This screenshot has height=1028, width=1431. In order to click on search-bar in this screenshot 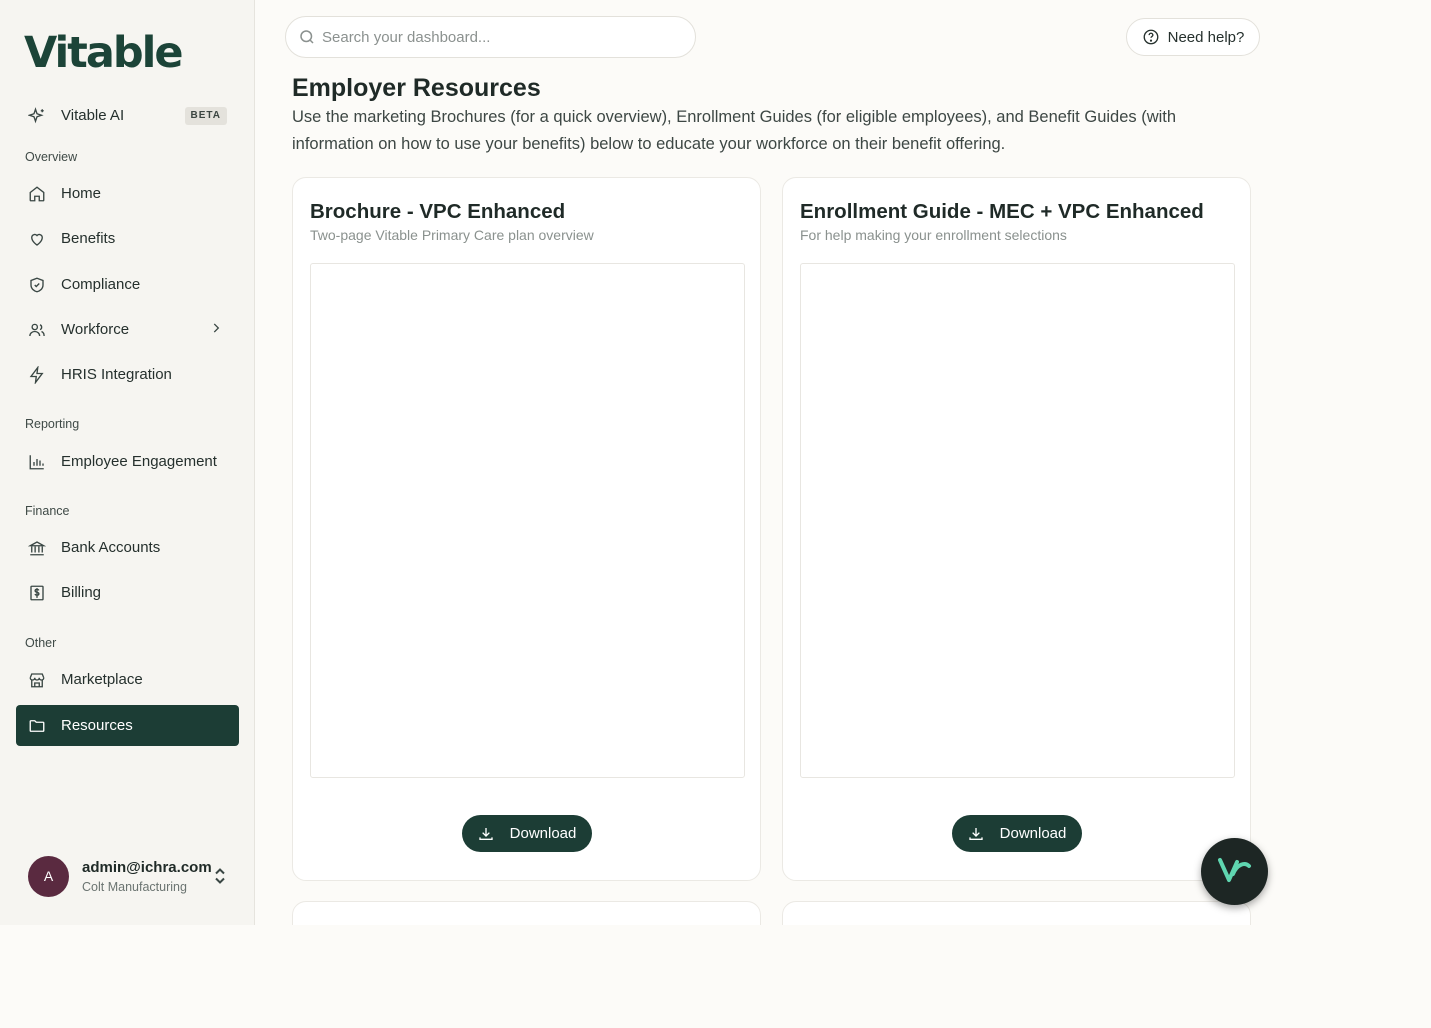, I will do `click(490, 37)`.